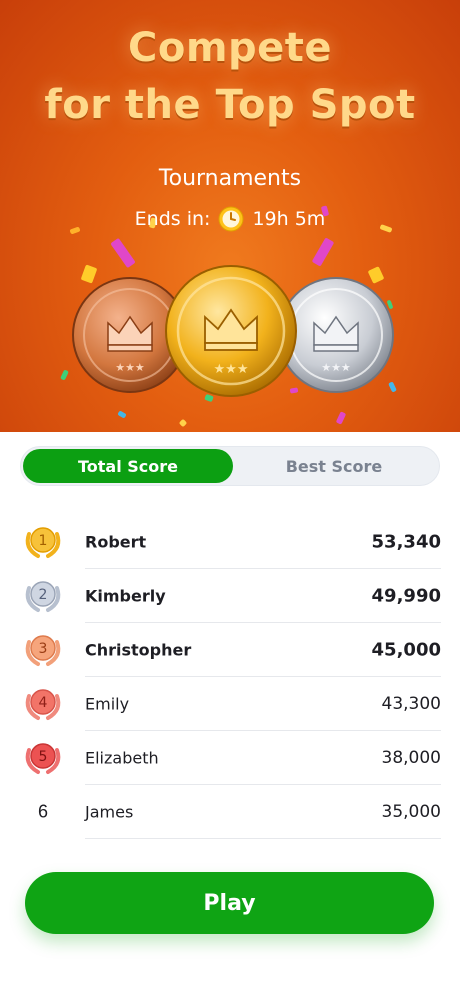  I want to click on gold-rank-badge-icon: 1, so click(43, 542).